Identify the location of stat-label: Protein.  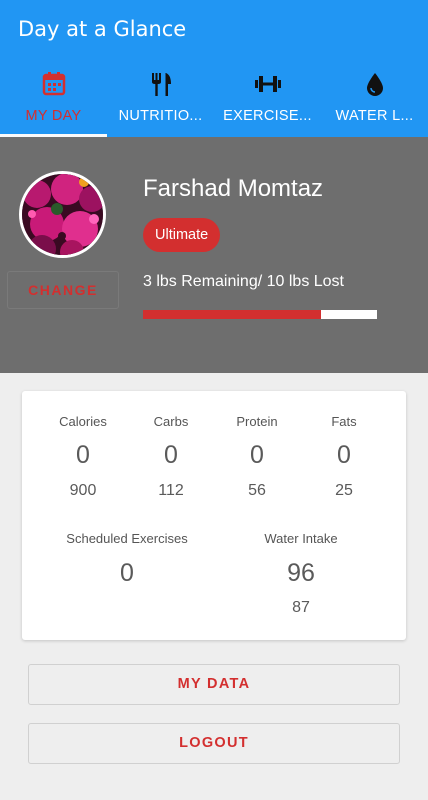
(257, 421).